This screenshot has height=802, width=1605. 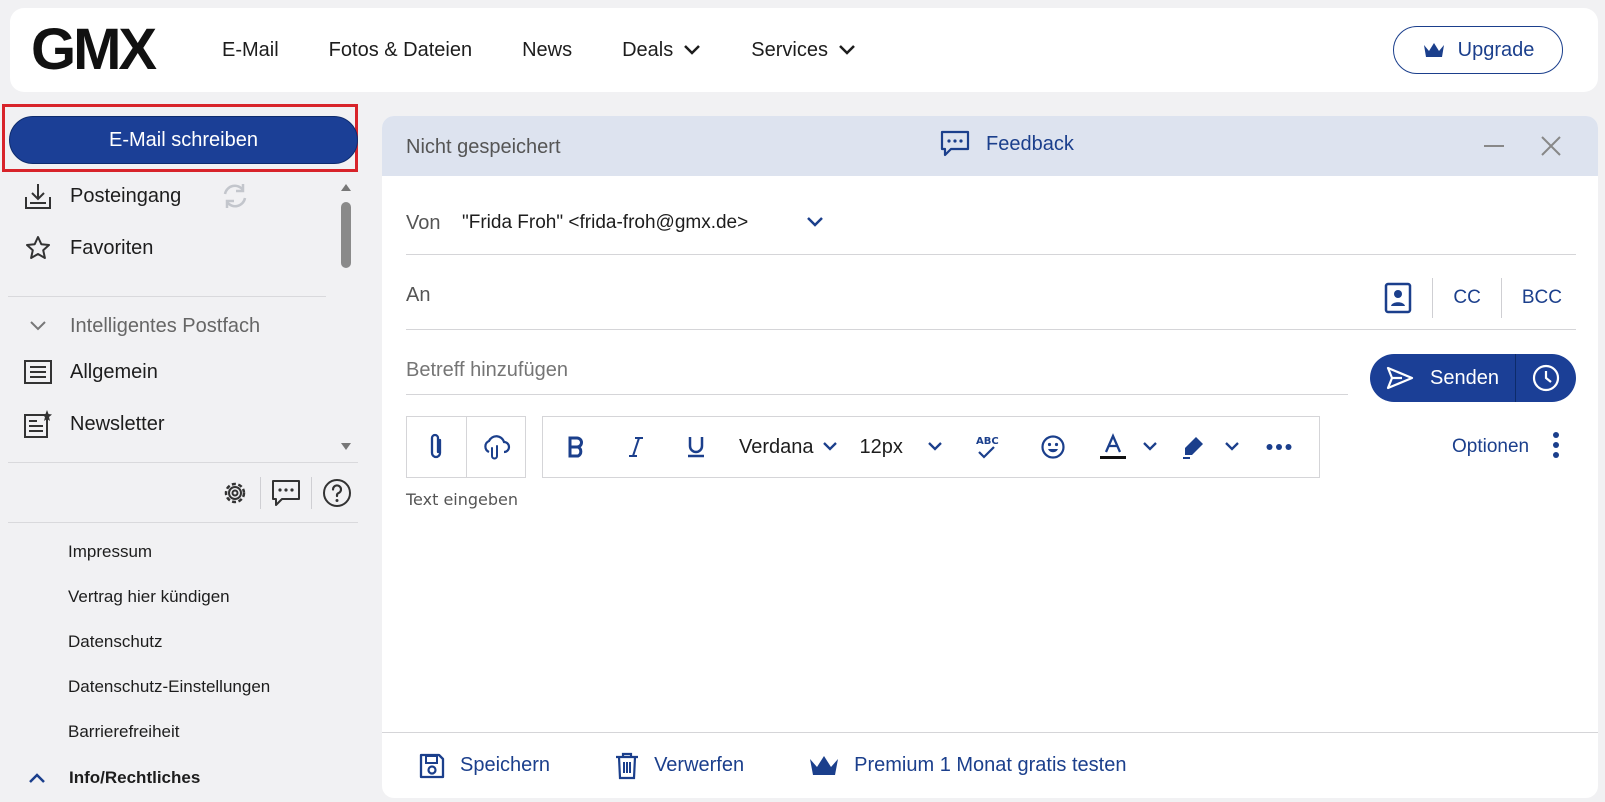 What do you see at coordinates (648, 49) in the screenshot?
I see `nav-deals-label: Deals` at bounding box center [648, 49].